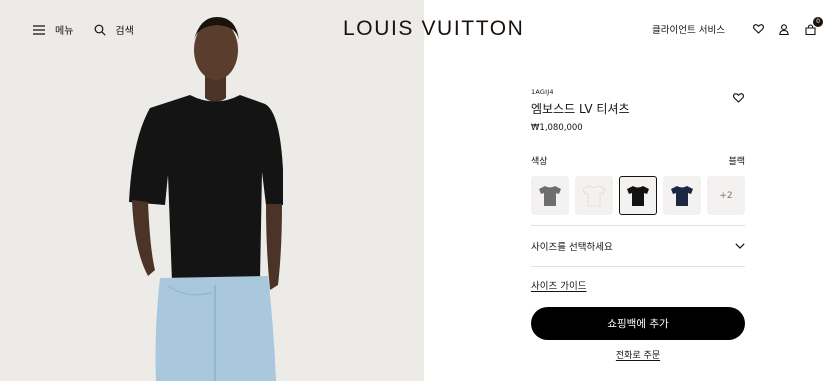 This screenshot has width=835, height=381. What do you see at coordinates (539, 162) in the screenshot?
I see `color-label: 색상` at bounding box center [539, 162].